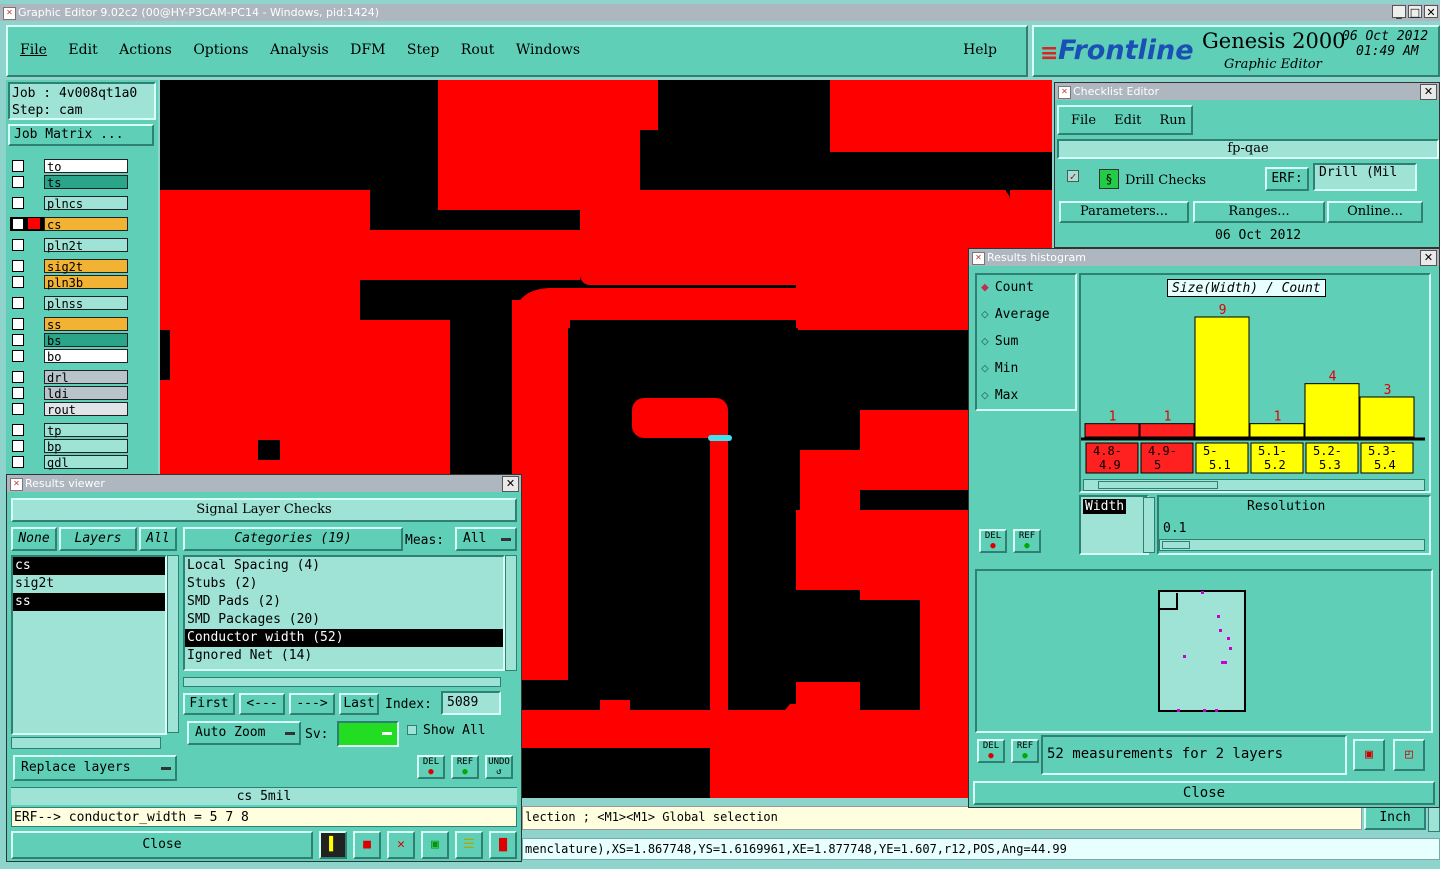 Image resolution: width=1440 pixels, height=869 pixels. Describe the element at coordinates (342, 682) in the screenshot. I see `category-list-hscrollbar` at that location.